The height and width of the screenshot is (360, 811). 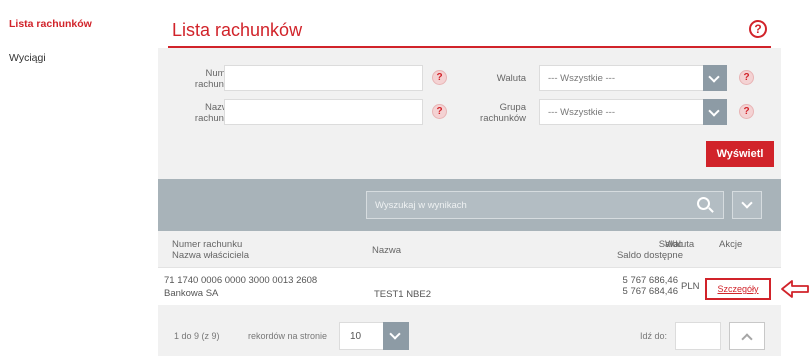 I want to click on page-header: Lista rachunków ?, so click(x=469, y=28).